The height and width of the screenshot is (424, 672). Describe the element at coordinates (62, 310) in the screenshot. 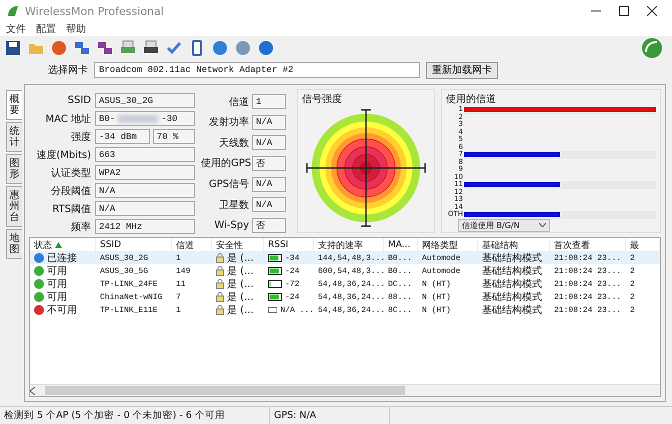

I see `table-cell-text: 不可用` at that location.